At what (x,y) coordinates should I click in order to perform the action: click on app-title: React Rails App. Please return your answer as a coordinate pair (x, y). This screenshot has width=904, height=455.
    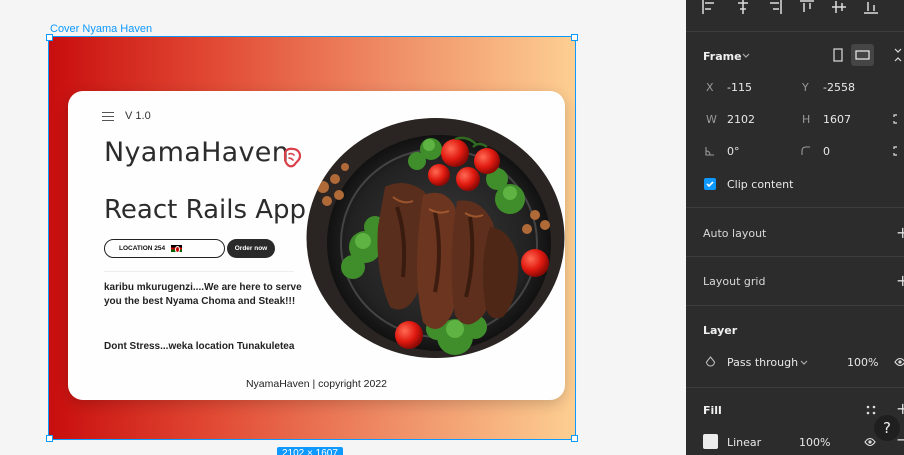
    Looking at the image, I should click on (205, 210).